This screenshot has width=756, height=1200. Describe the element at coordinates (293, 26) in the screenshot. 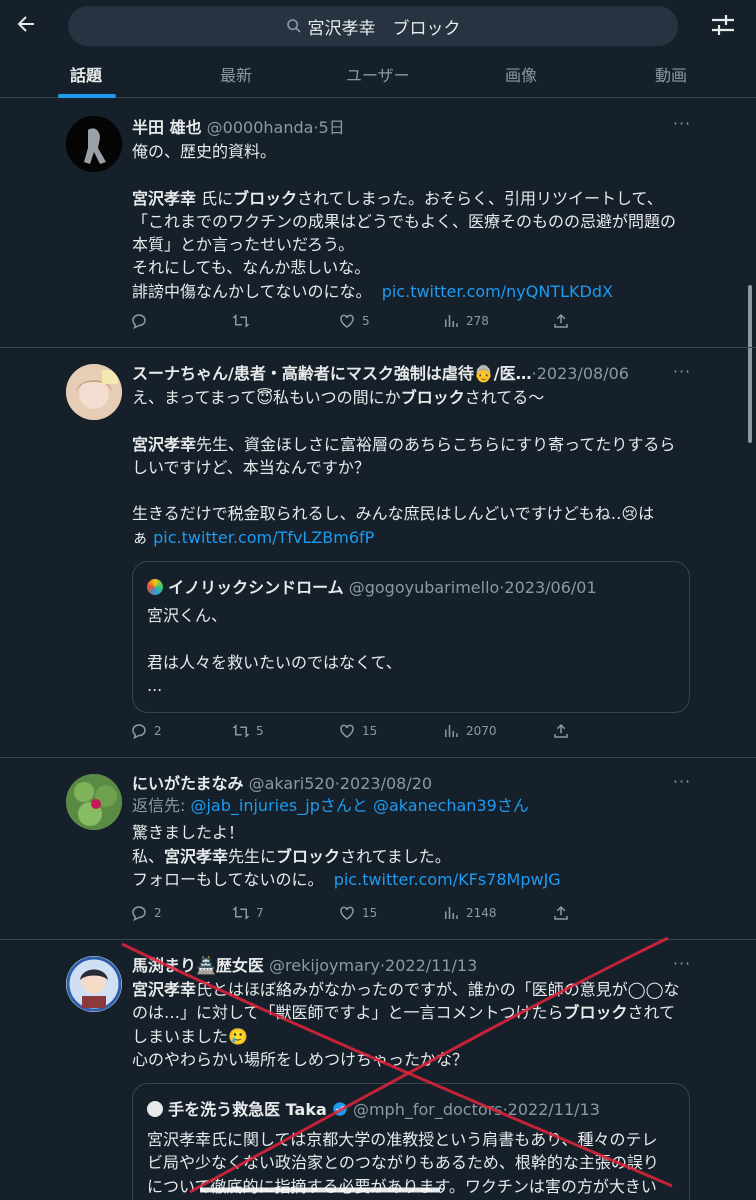

I see `search-icon` at that location.